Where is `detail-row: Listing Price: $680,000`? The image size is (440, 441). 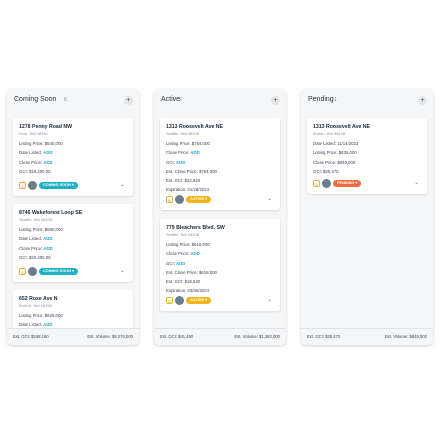
detail-row: Listing Price: $680,000 is located at coordinates (41, 229).